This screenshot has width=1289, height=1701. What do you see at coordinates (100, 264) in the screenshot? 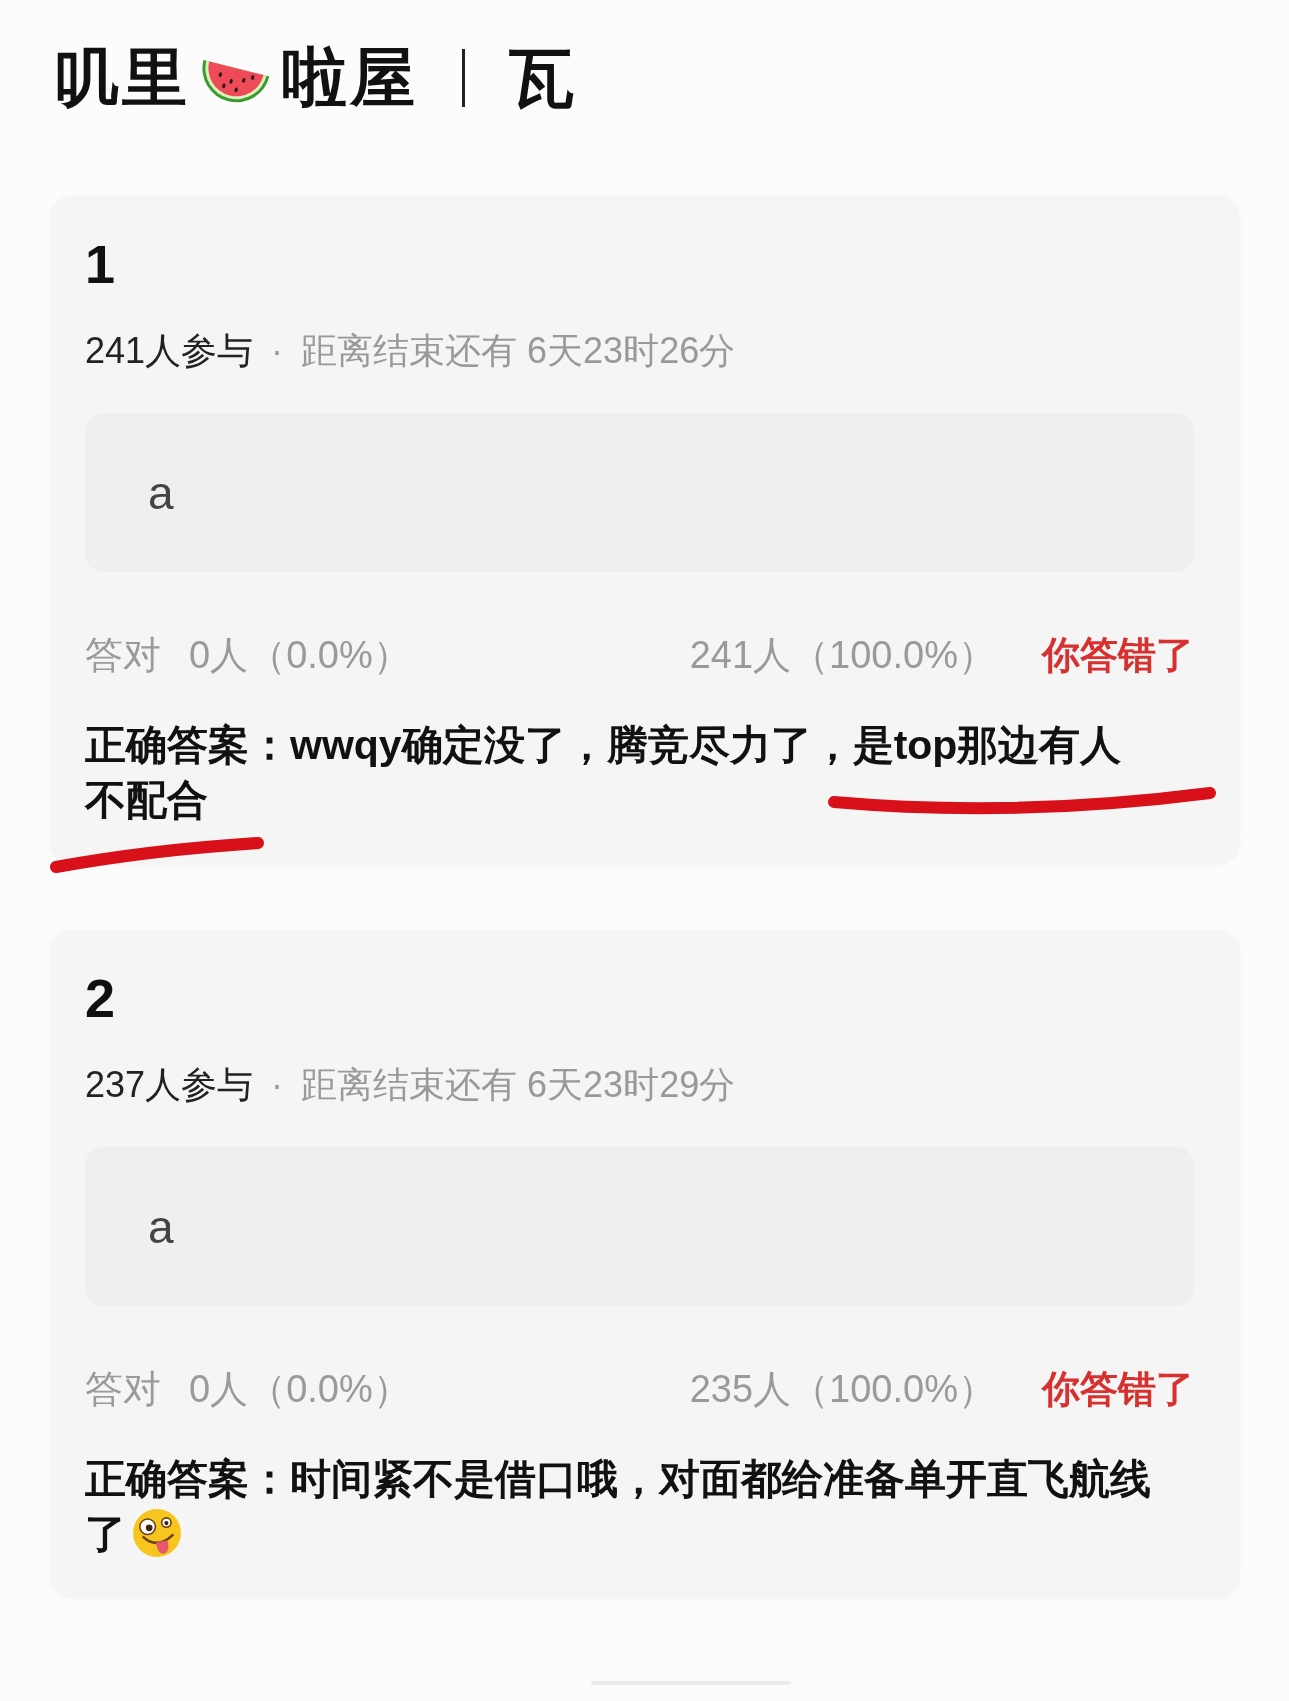
I see `question-number: 1` at bounding box center [100, 264].